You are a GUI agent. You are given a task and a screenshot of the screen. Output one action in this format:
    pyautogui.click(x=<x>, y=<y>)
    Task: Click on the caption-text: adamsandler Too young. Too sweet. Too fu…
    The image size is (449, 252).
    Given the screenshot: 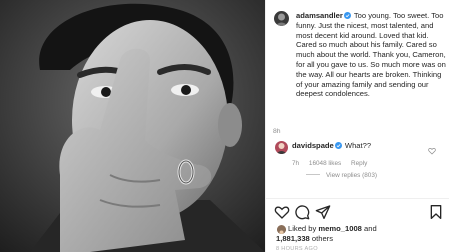 What is the action you would take?
    pyautogui.click(x=371, y=55)
    